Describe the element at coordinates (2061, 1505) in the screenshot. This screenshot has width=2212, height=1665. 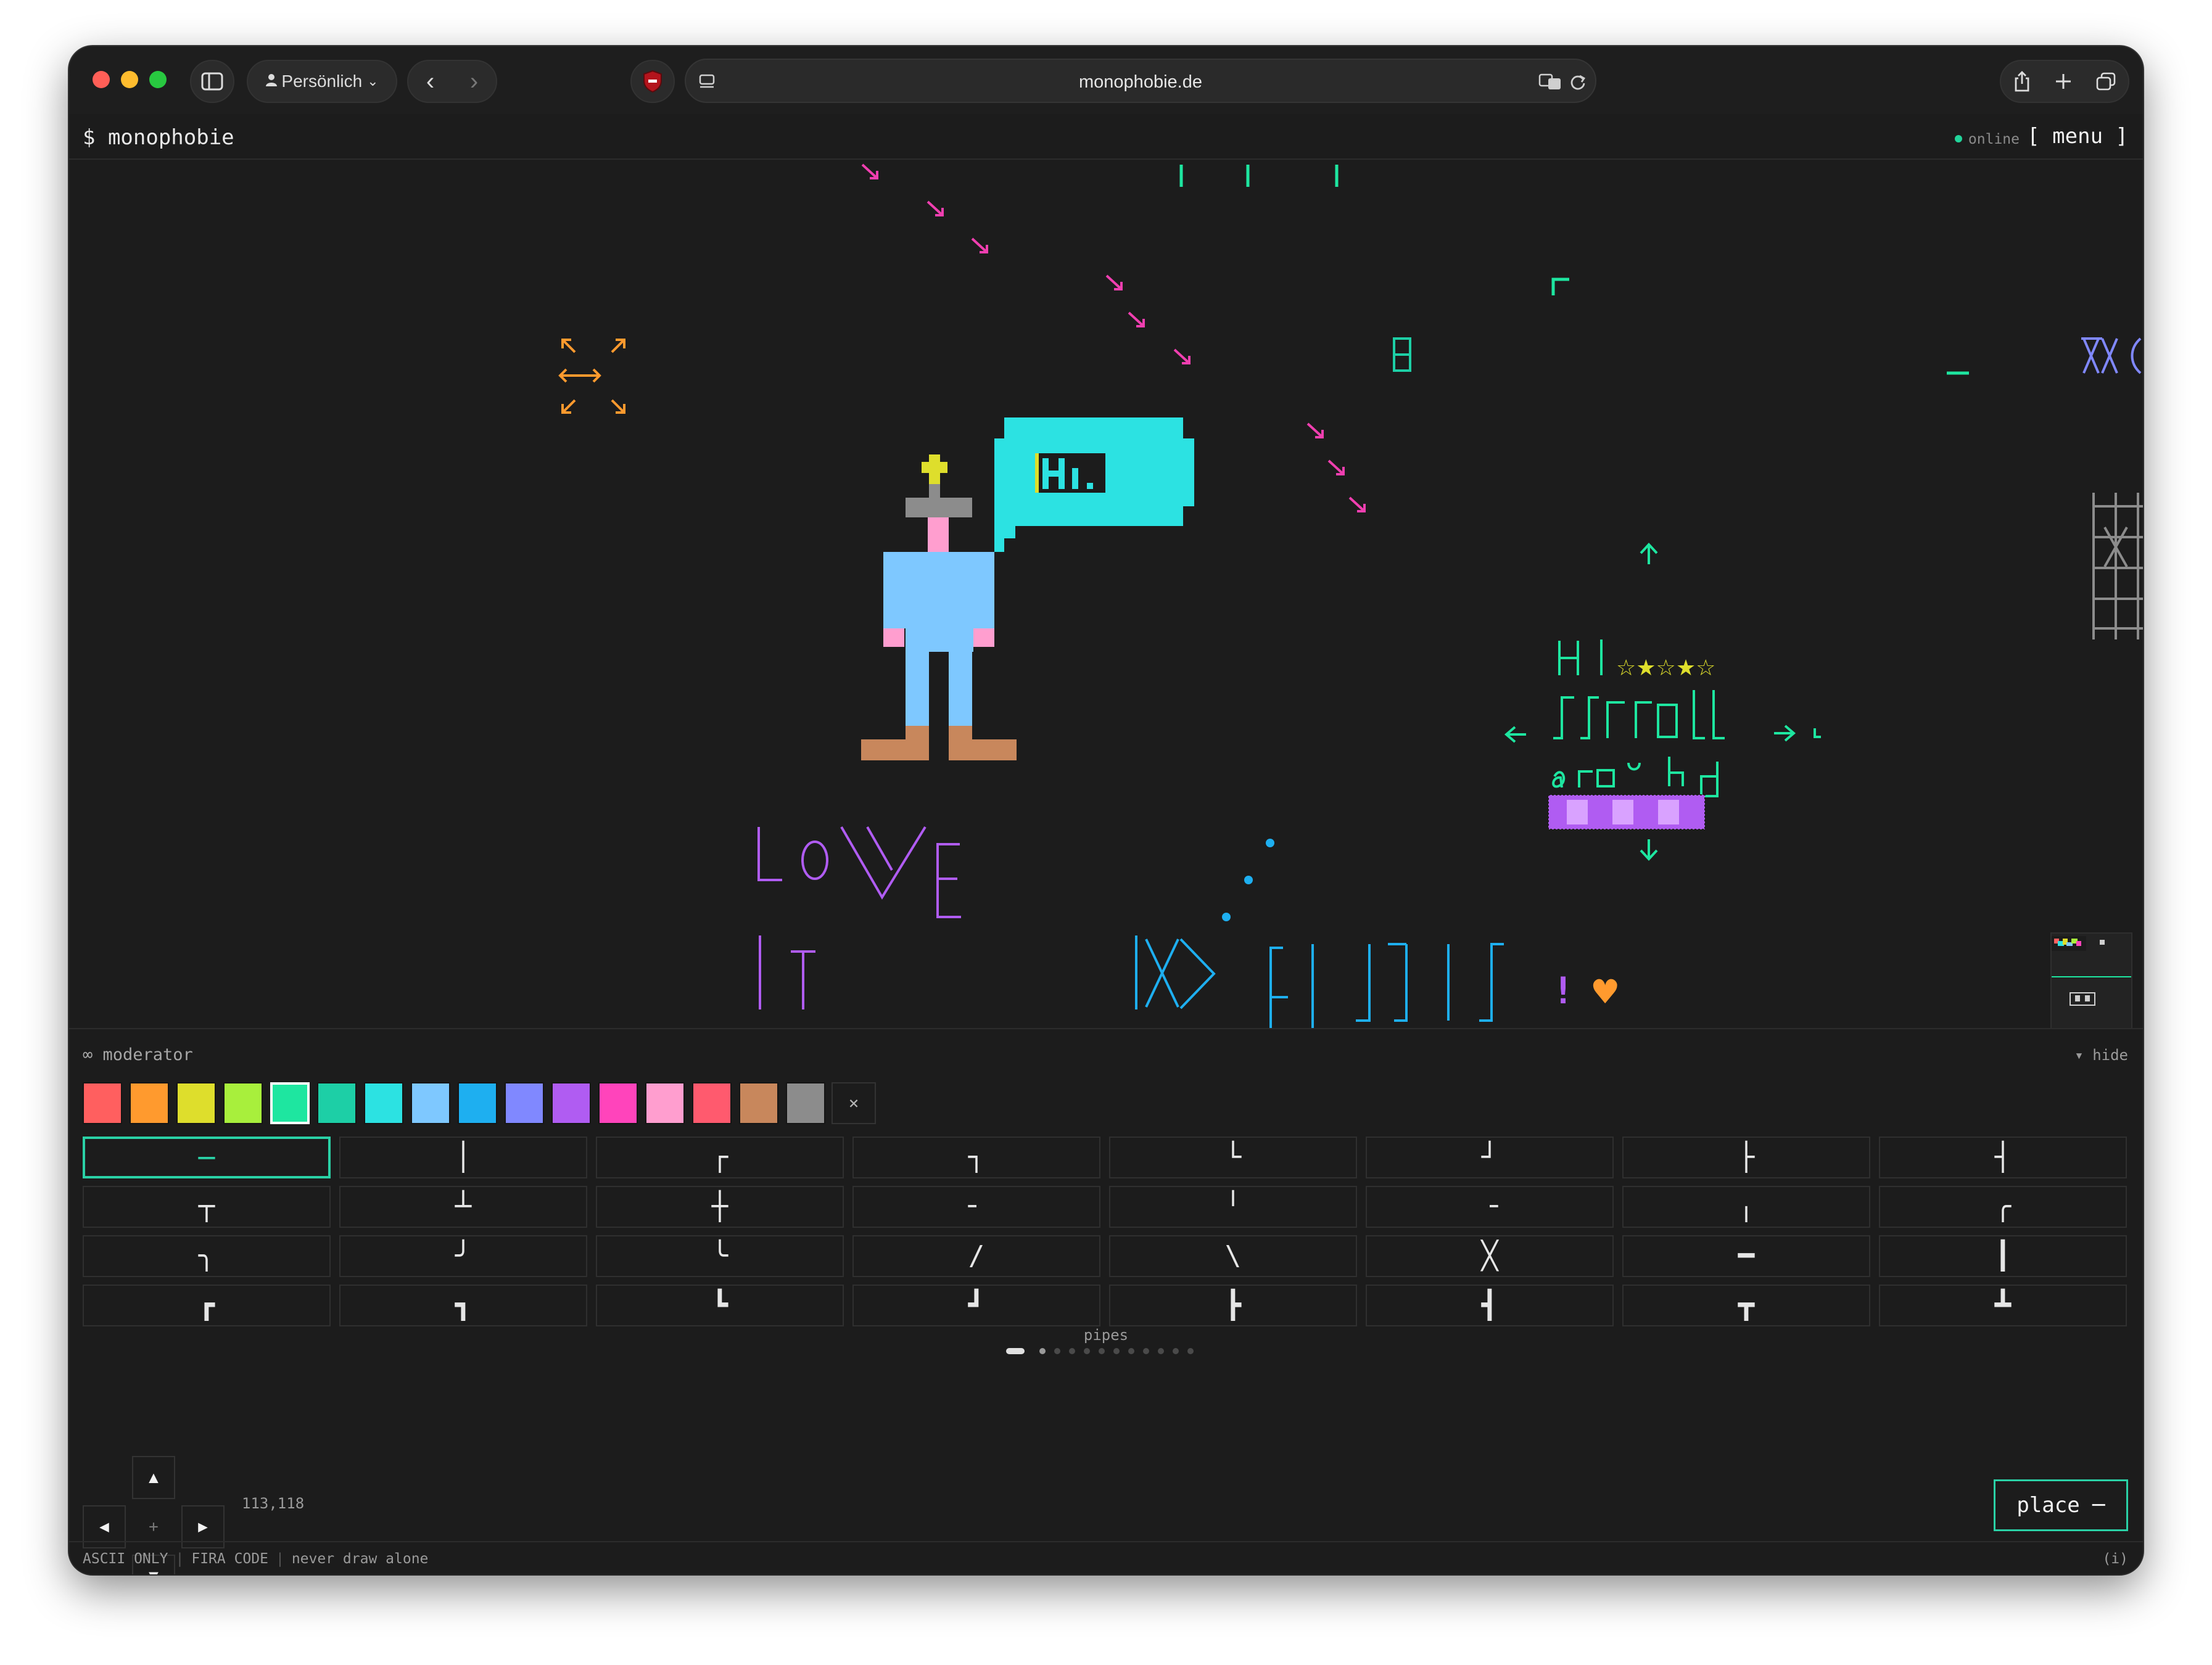
I see `place-button: place ─` at that location.